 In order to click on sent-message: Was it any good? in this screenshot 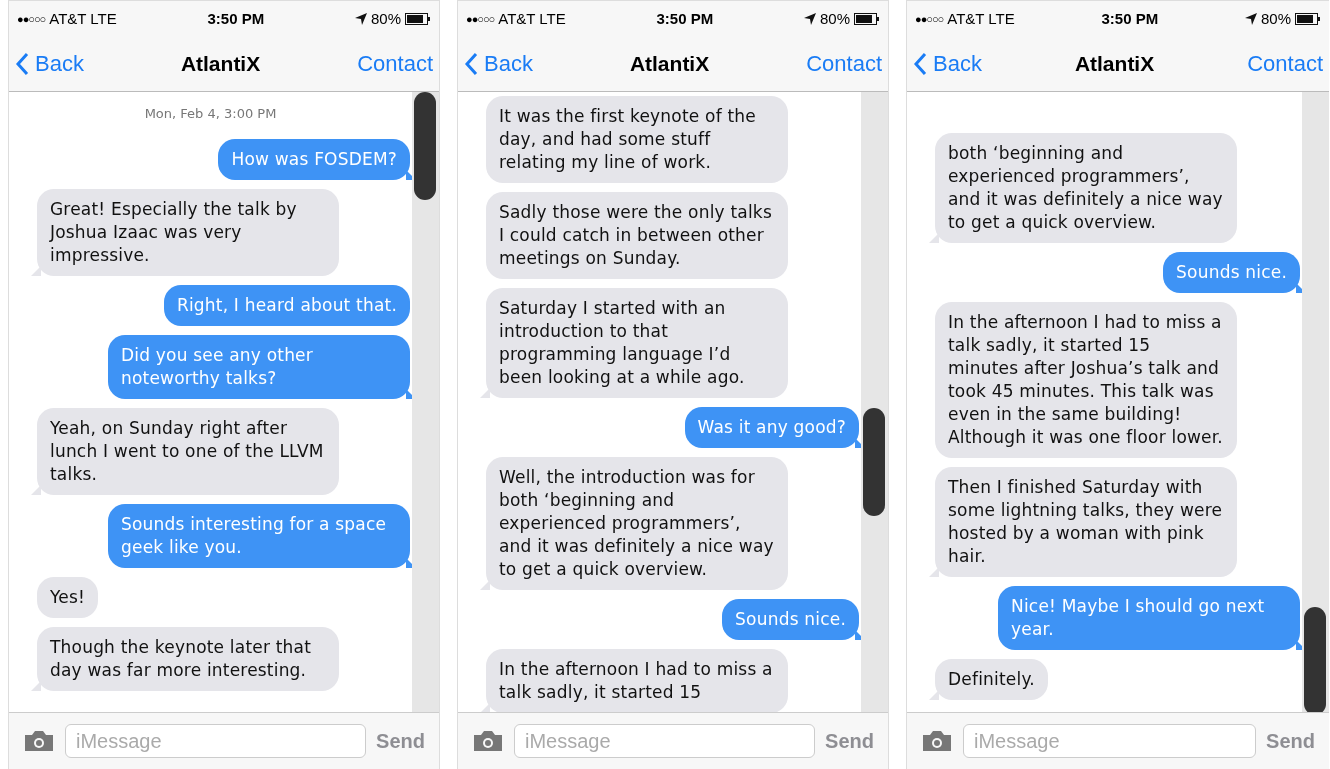, I will do `click(771, 427)`.